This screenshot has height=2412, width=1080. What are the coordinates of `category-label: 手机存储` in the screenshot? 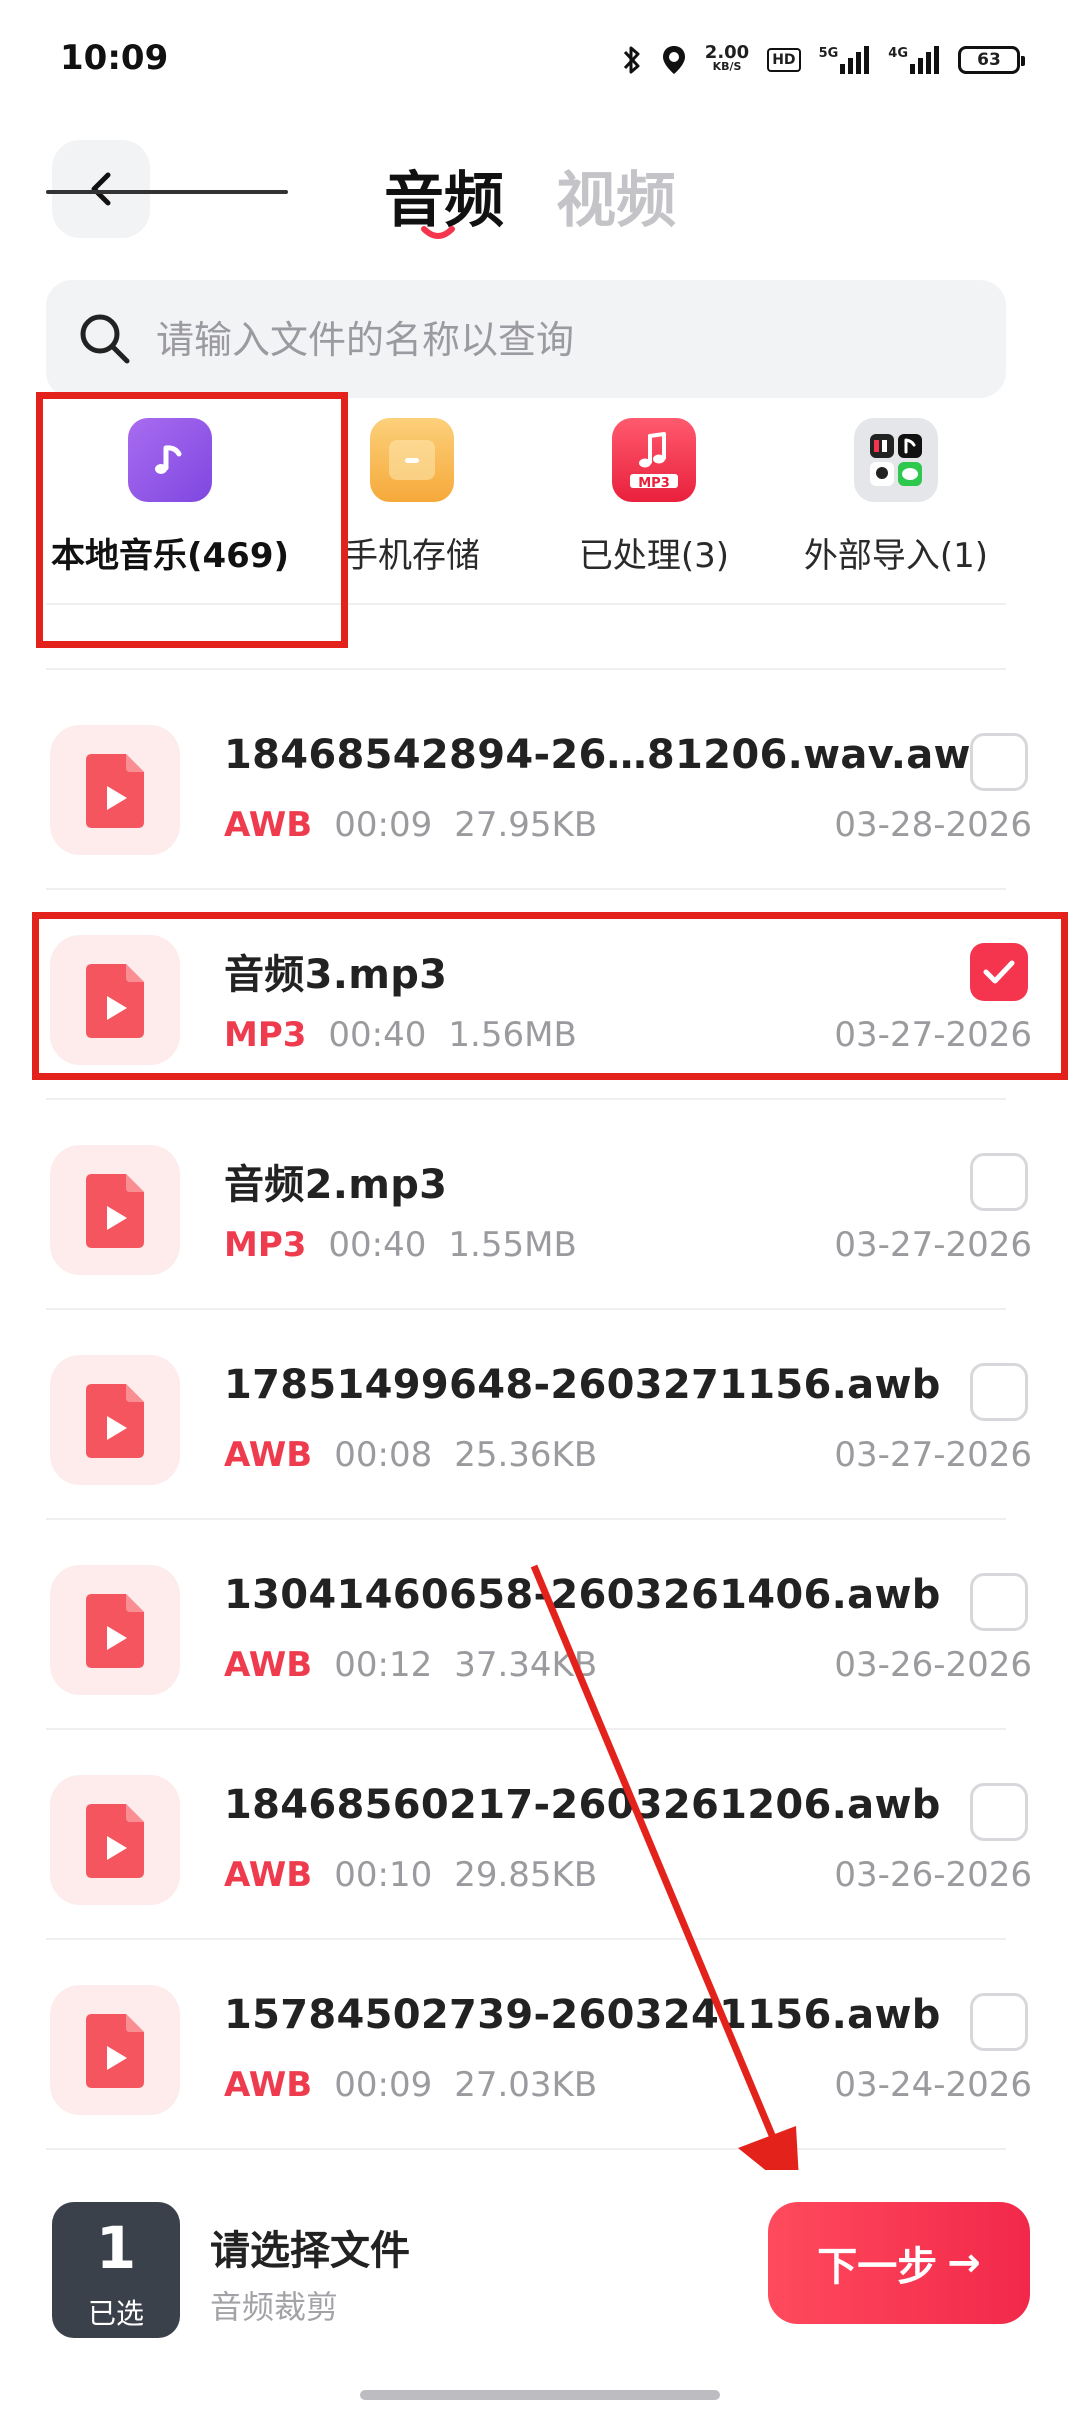 It's located at (412, 556).